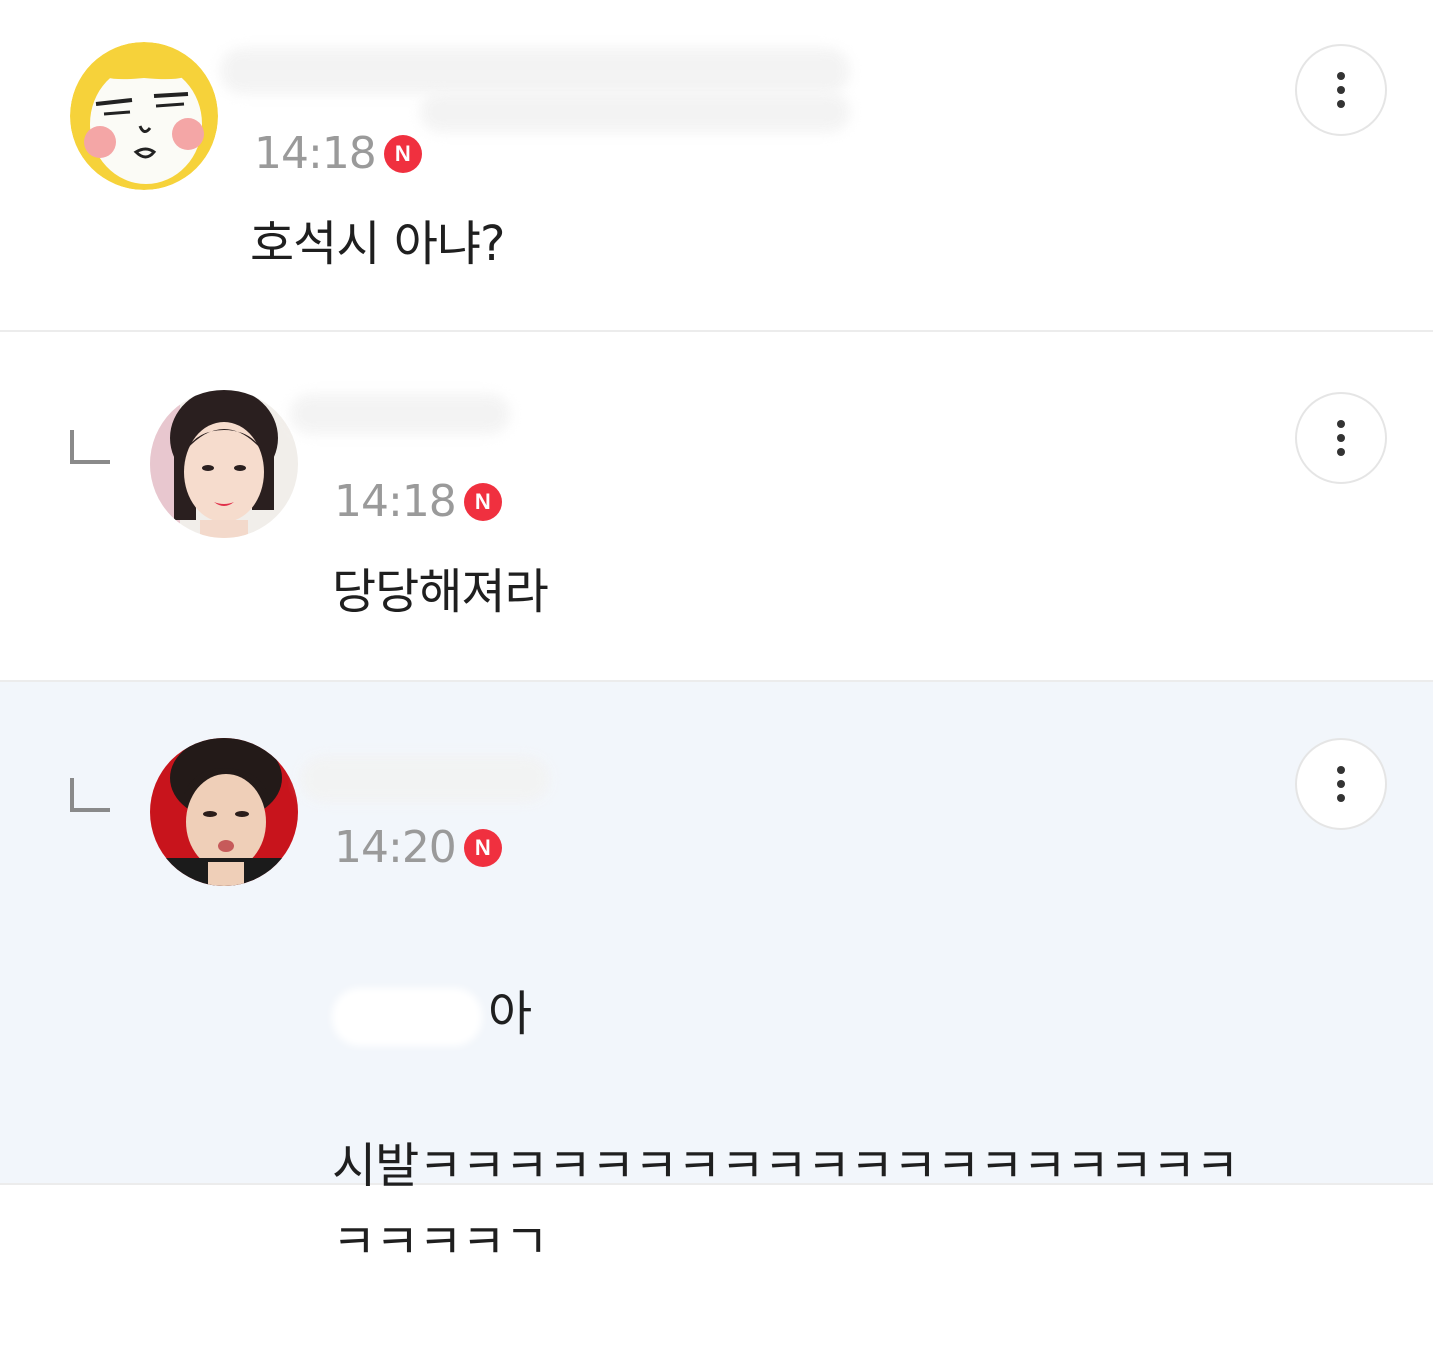 This screenshot has height=1356, width=1433. I want to click on comment-text-line1: 아, so click(785, 1014).